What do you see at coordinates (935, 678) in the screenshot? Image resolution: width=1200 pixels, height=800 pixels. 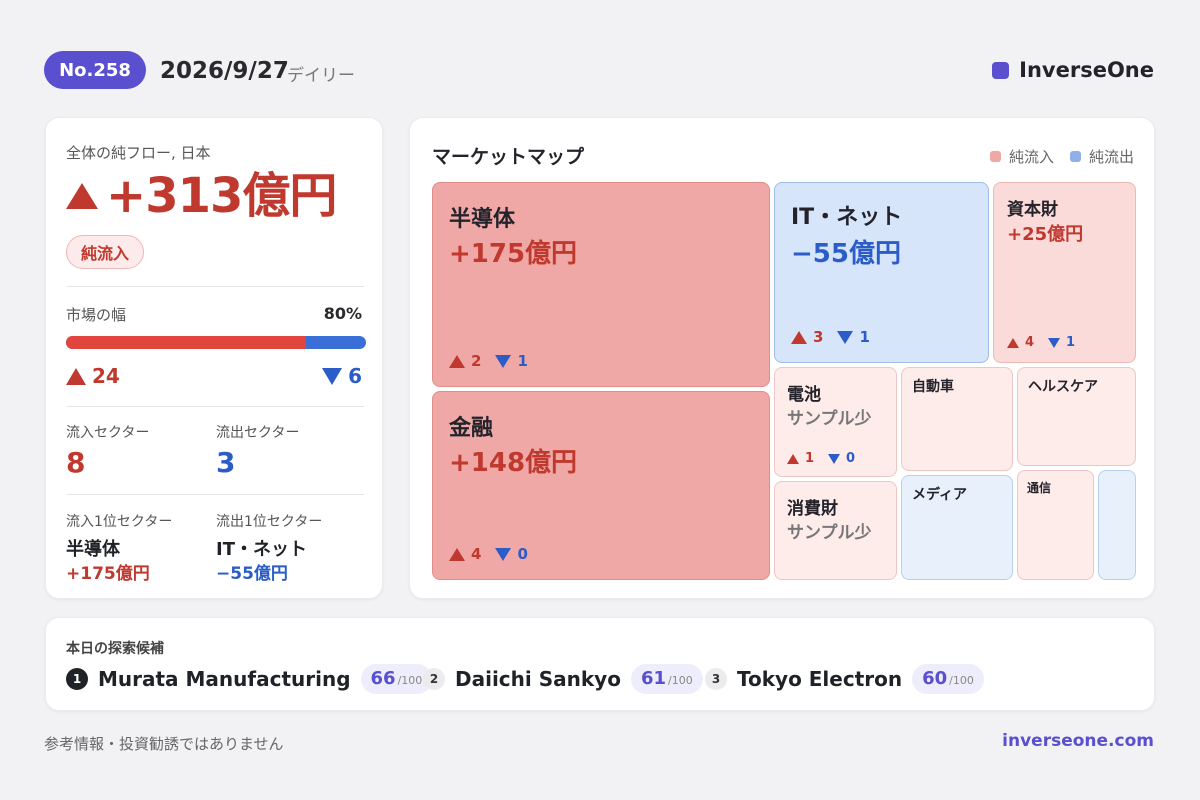 I see `score-value: 60` at bounding box center [935, 678].